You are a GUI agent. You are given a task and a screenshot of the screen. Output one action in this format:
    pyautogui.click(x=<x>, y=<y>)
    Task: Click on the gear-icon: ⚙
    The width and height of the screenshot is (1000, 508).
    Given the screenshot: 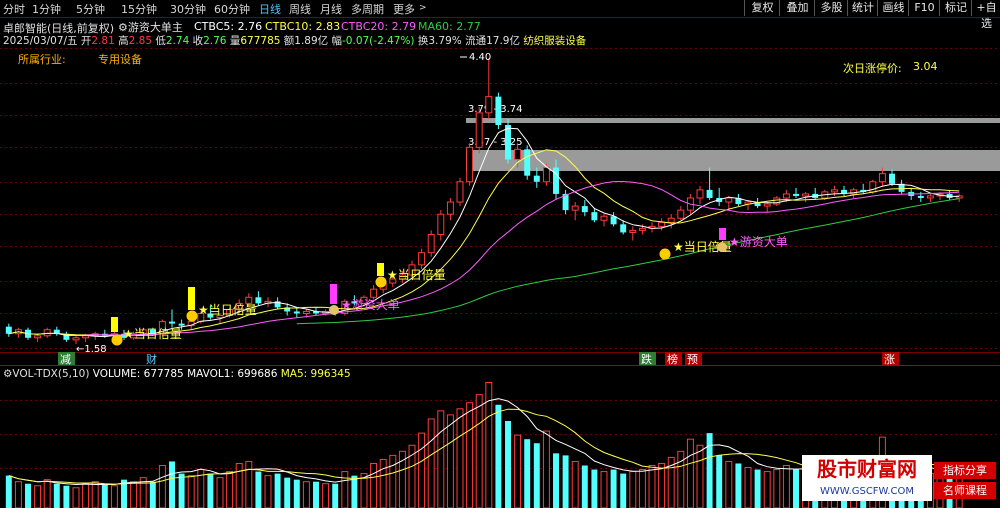 What is the action you would take?
    pyautogui.click(x=7, y=374)
    